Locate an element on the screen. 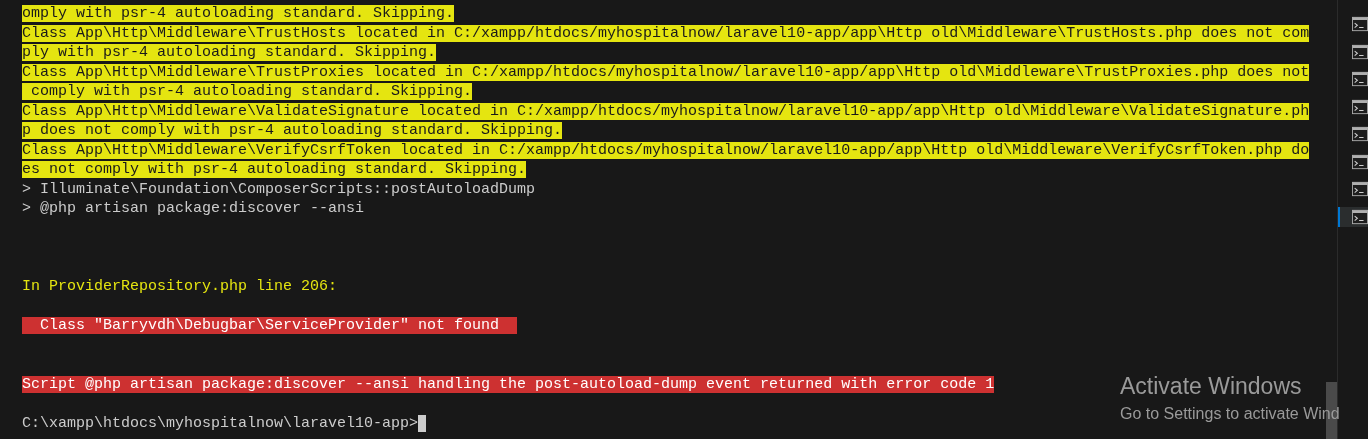 The width and height of the screenshot is (1368, 439). text-cursor is located at coordinates (422, 423).